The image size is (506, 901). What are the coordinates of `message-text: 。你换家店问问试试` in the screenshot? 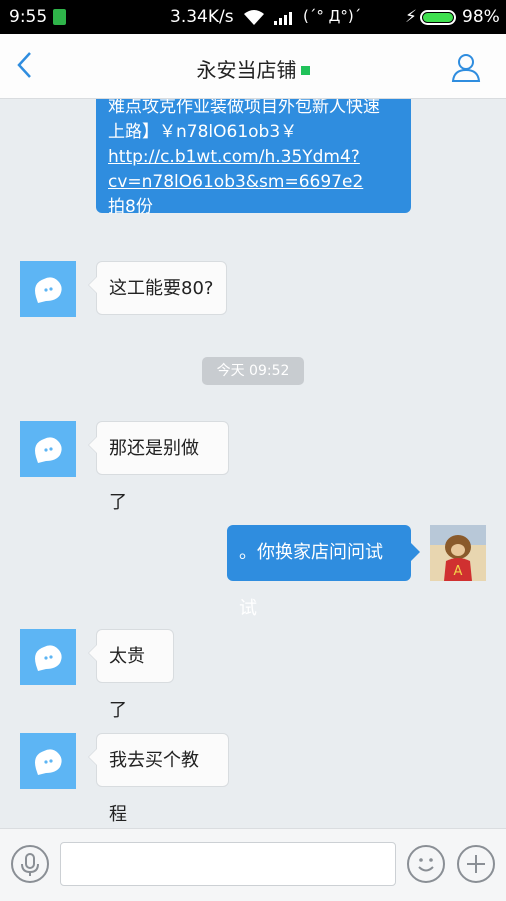 It's located at (311, 580).